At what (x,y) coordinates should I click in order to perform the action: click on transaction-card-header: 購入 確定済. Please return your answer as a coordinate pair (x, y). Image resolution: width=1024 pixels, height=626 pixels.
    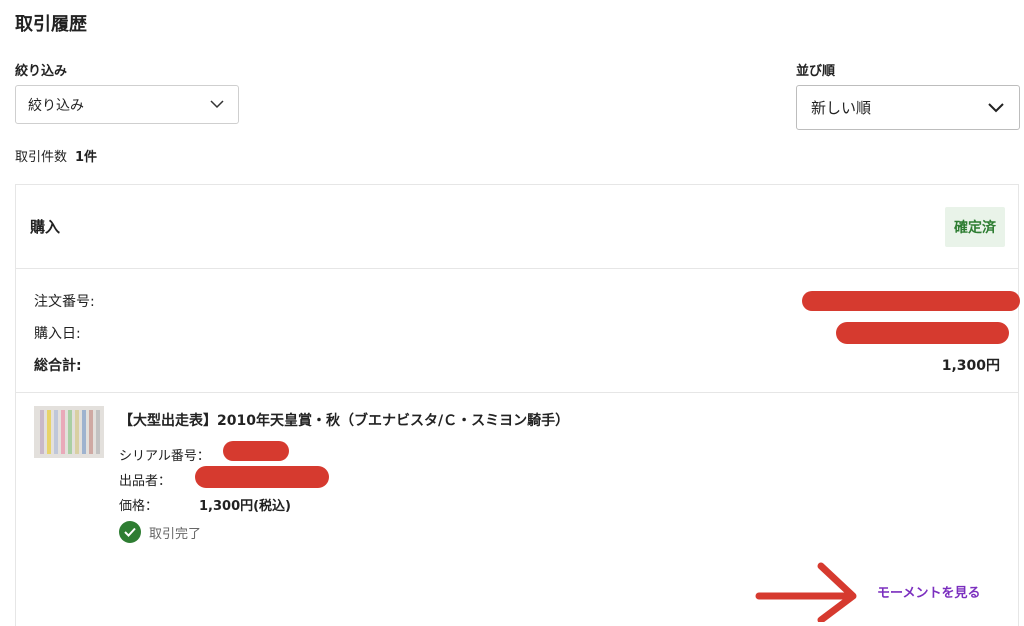
    Looking at the image, I should click on (517, 227).